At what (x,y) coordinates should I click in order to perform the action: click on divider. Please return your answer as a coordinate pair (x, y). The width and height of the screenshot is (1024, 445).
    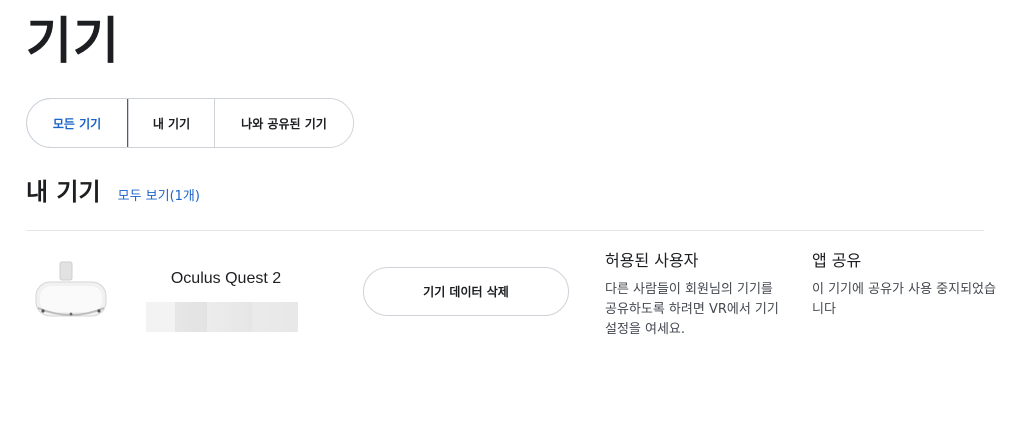
    Looking at the image, I should click on (505, 230).